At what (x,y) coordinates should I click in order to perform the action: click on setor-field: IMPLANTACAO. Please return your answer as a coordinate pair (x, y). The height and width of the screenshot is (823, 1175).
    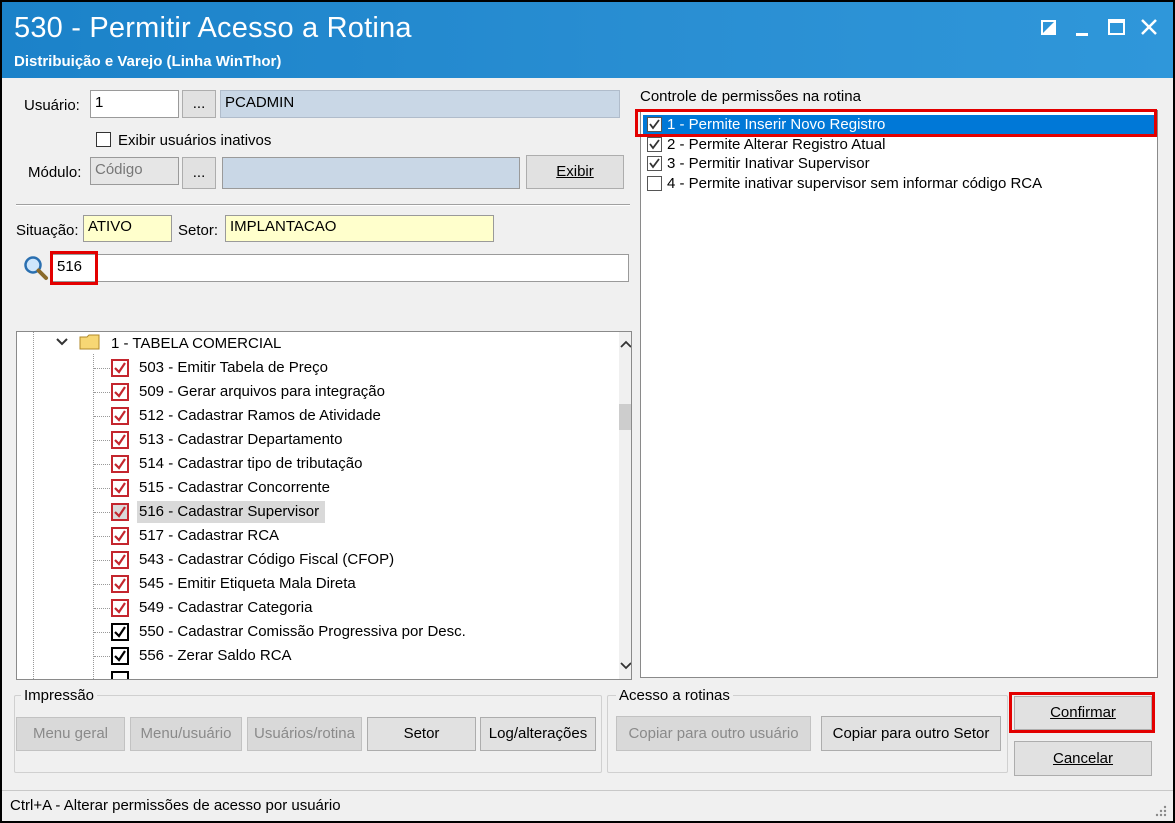
    Looking at the image, I should click on (359, 228).